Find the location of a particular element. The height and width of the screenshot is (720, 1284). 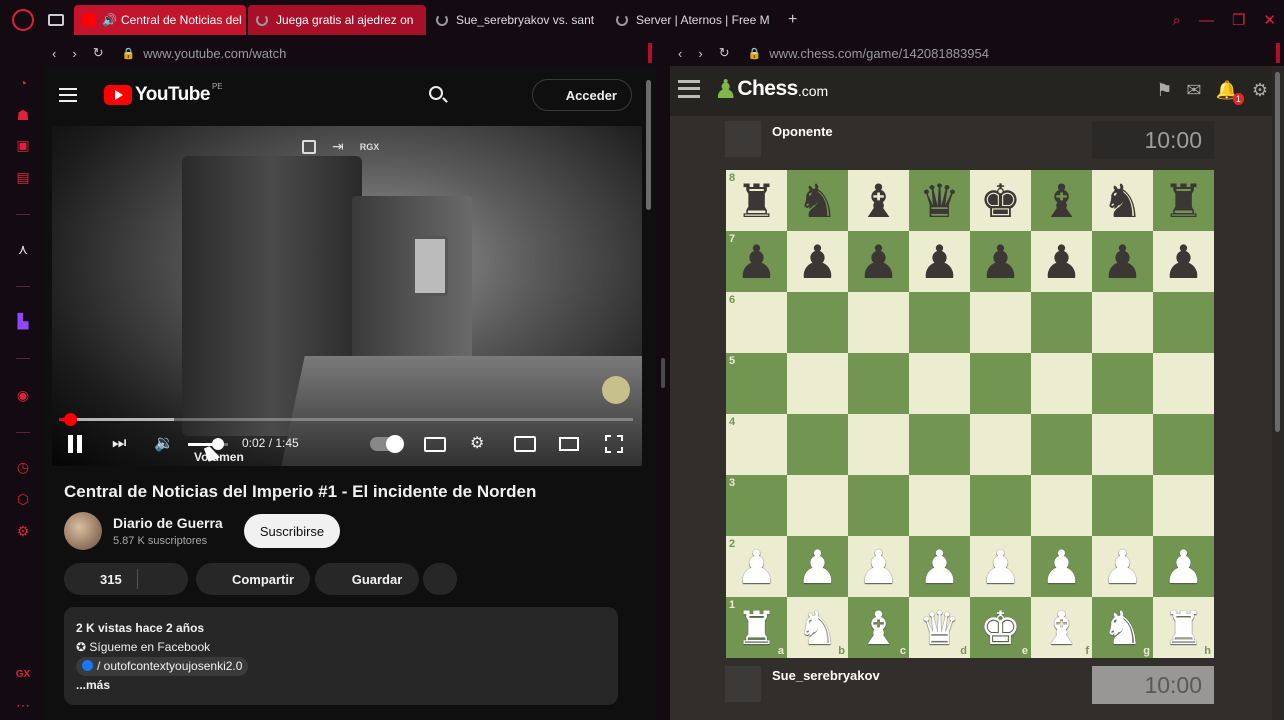

messenger-icon: ▣ is located at coordinates (23, 145).